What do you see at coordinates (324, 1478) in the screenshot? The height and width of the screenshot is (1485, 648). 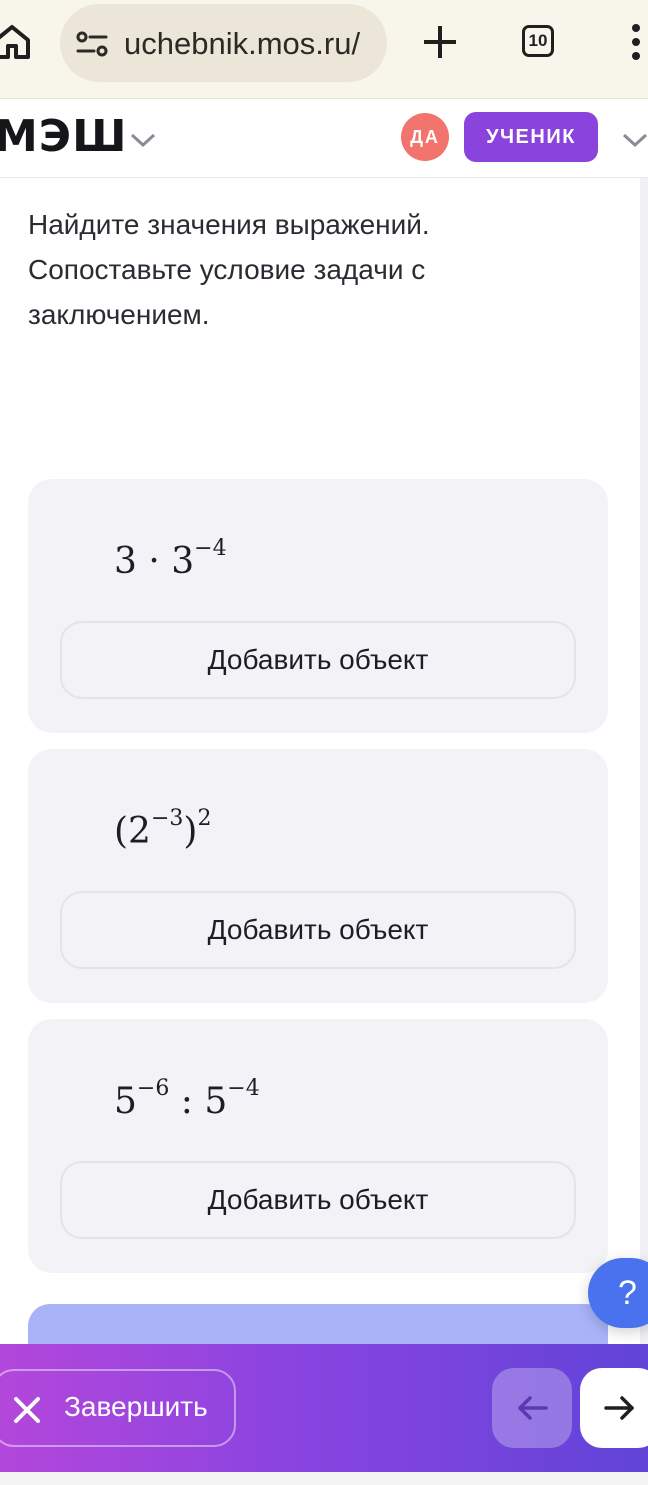 I see `system-nav-strip` at bounding box center [324, 1478].